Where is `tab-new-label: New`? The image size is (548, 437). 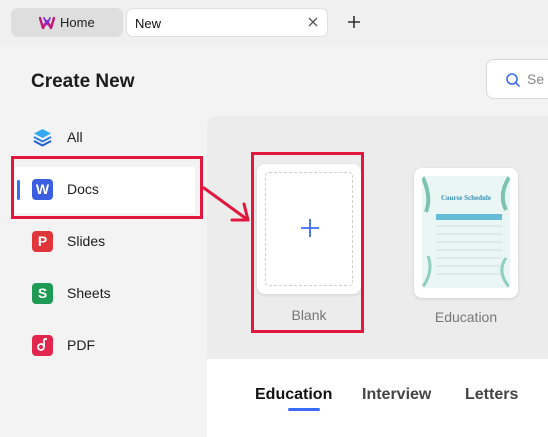 tab-new-label: New is located at coordinates (148, 23).